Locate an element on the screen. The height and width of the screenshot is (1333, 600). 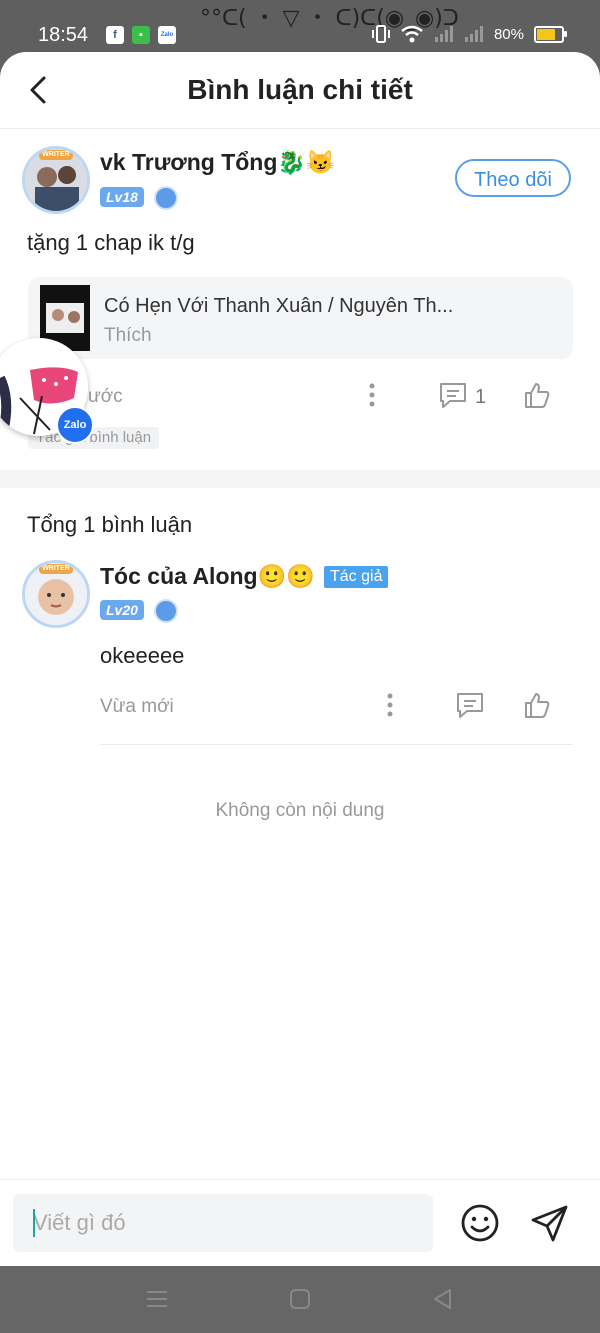
book-subtitle: Thích is located at coordinates (128, 335).